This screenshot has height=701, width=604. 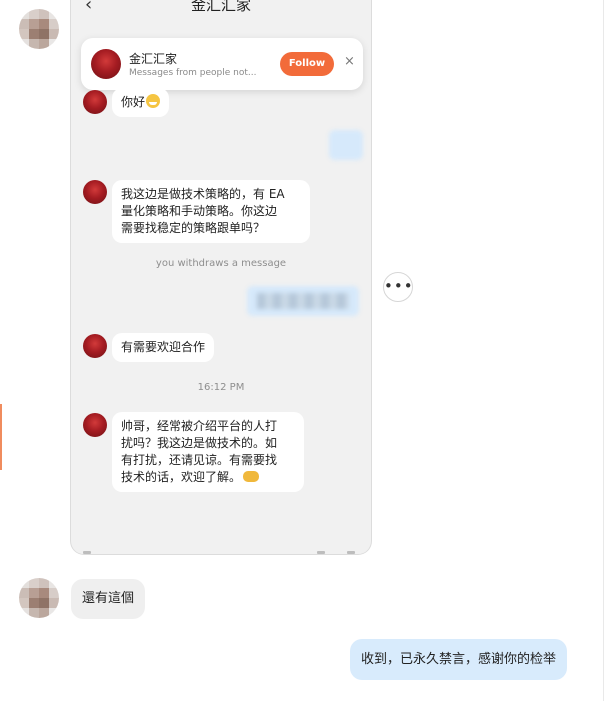 What do you see at coordinates (133, 102) in the screenshot?
I see `message-text: 你好` at bounding box center [133, 102].